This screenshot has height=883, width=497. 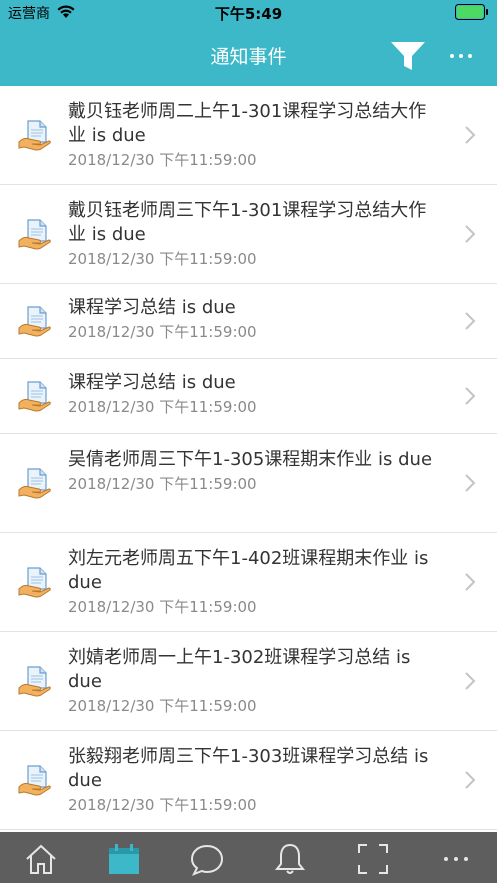 I want to click on more-menu-icon, so click(x=461, y=56).